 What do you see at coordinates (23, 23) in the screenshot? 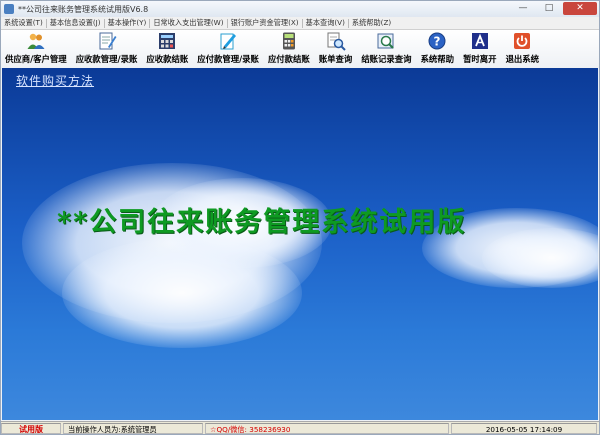
I see `menu-system-settings: 系统设置(T)` at bounding box center [23, 23].